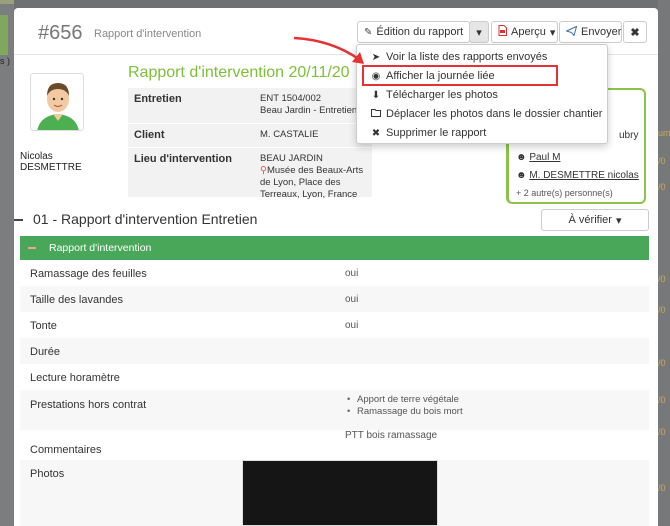  I want to click on menu-item-download-photos: ⬇ Télécharger les photos, so click(482, 95).